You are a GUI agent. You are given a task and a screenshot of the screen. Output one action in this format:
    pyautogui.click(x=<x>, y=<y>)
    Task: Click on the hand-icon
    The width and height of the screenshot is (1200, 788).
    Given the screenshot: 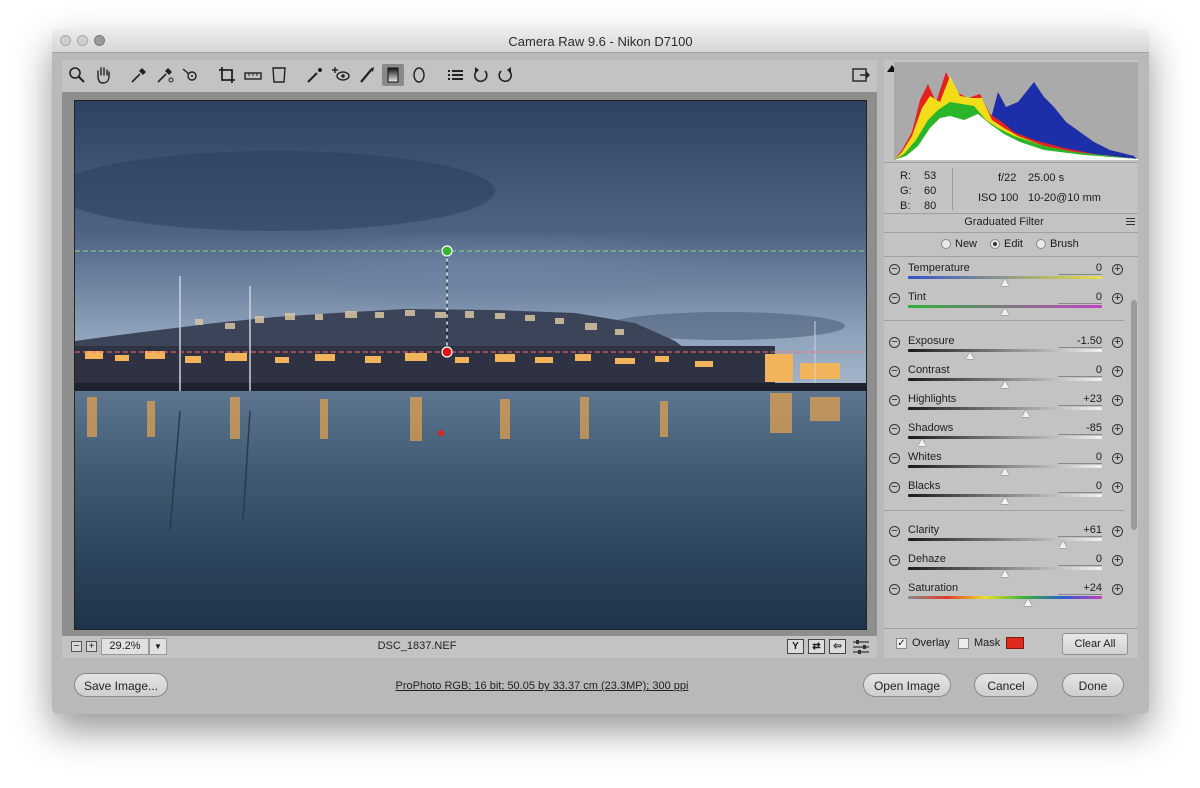 What is the action you would take?
    pyautogui.click(x=103, y=75)
    